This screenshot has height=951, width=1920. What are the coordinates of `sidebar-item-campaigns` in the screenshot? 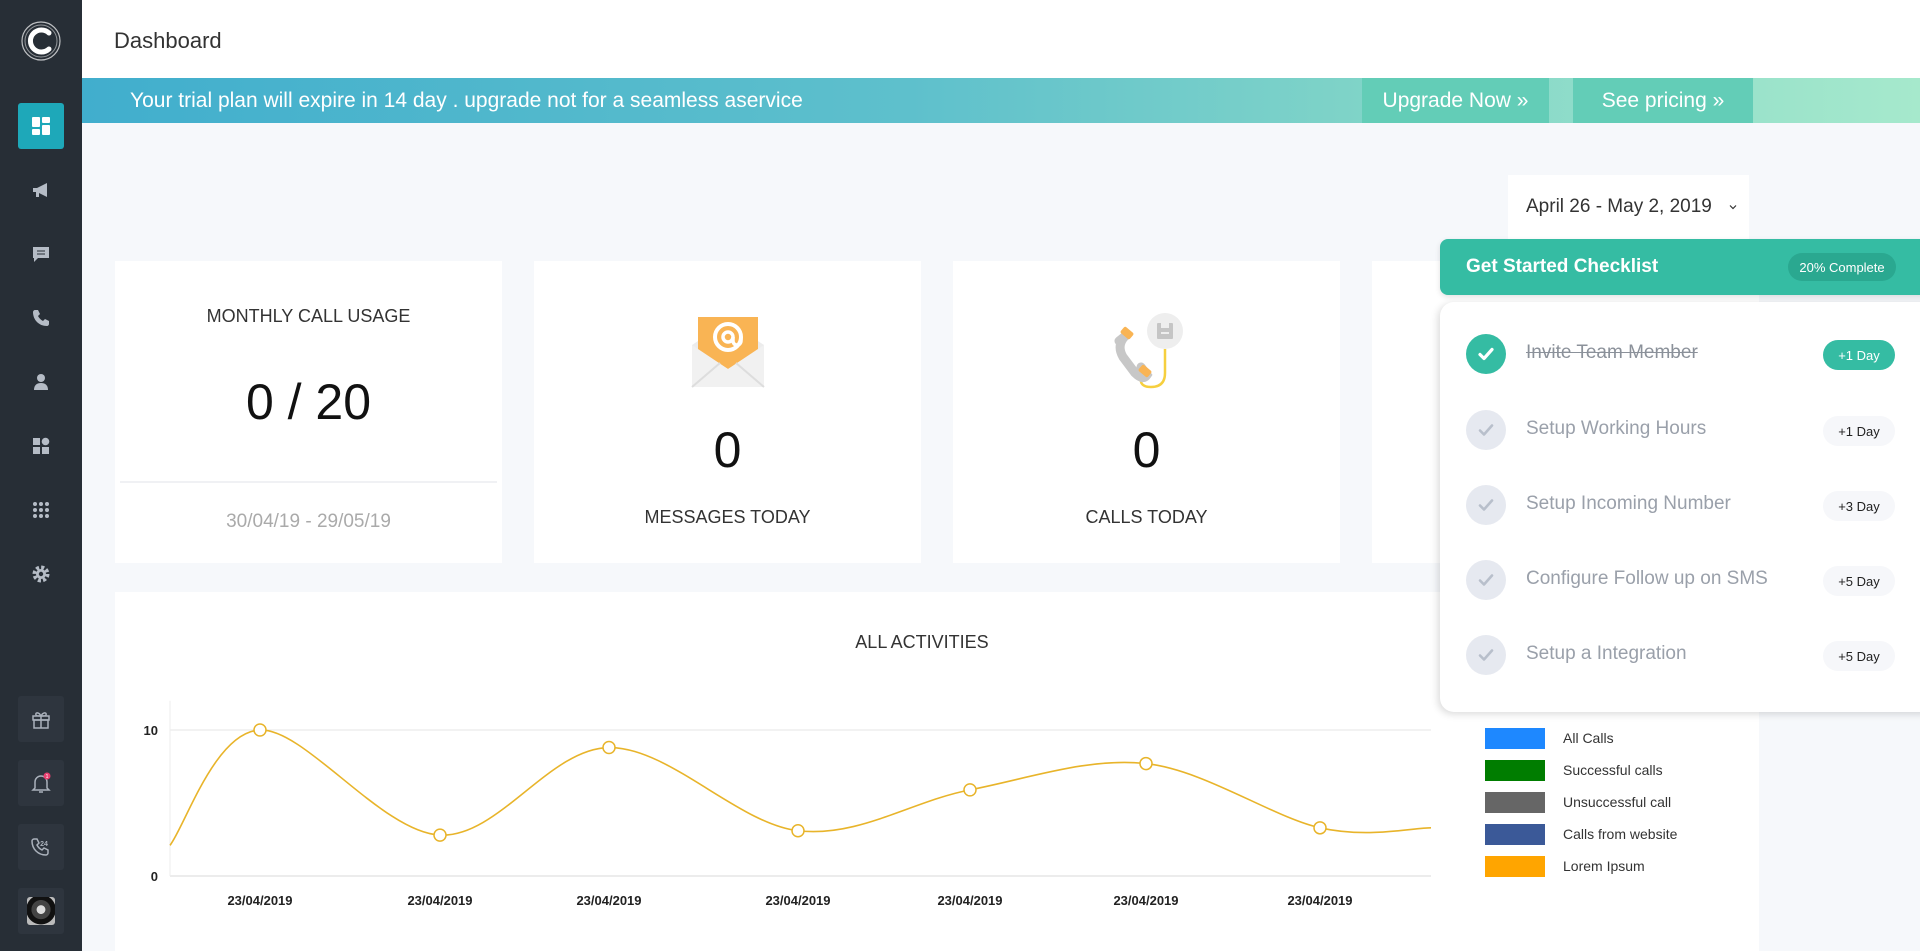 It's located at (41, 190).